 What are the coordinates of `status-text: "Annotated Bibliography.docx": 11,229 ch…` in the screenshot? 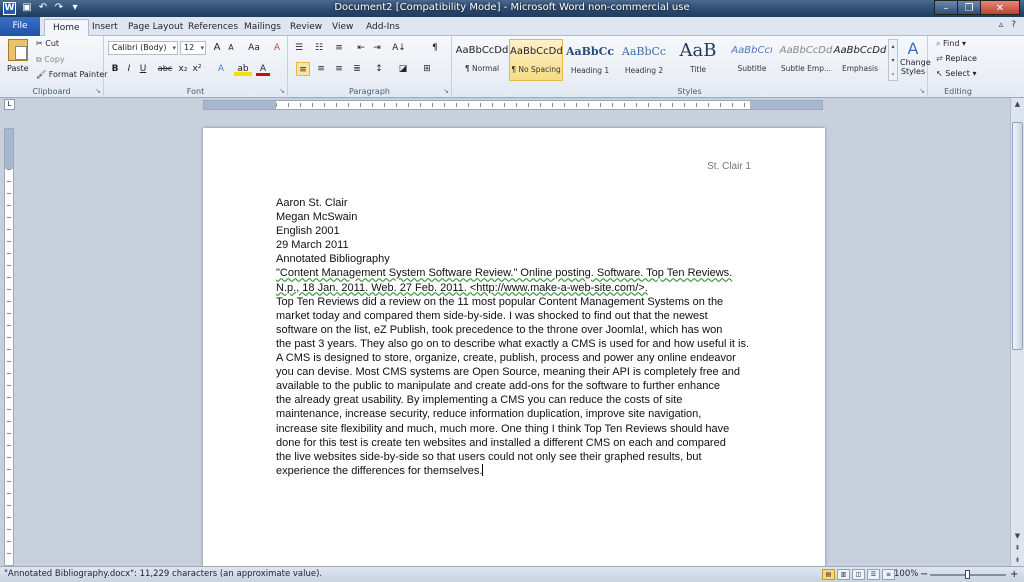 It's located at (163, 574).